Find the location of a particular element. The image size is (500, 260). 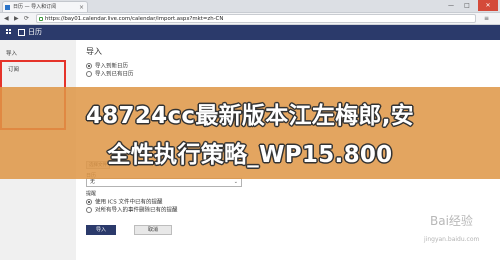

calendar-select: 无 ⌄ is located at coordinates (164, 182).